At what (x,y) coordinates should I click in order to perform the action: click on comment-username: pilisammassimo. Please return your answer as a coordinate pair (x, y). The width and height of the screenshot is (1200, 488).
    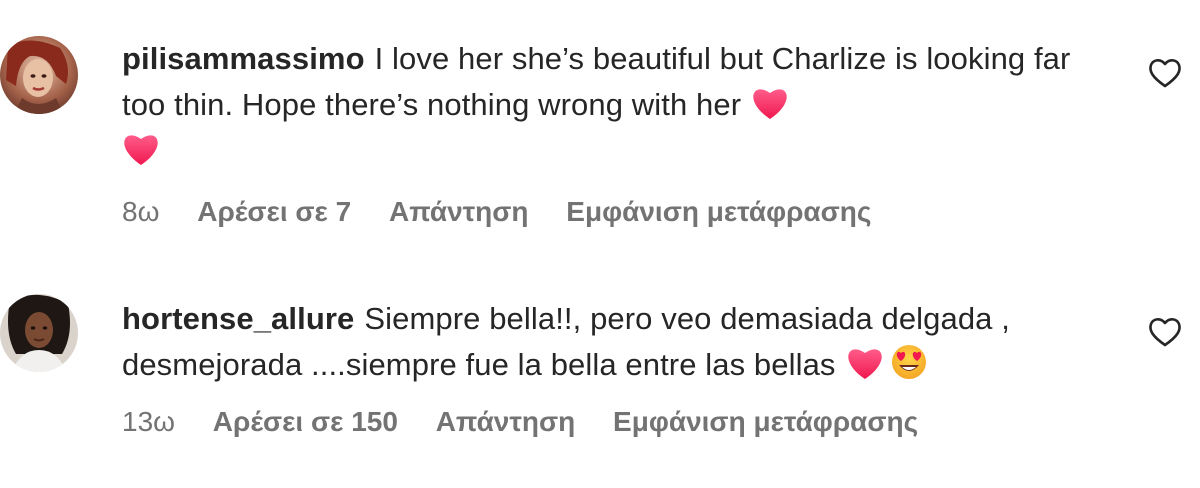
    Looking at the image, I should click on (243, 58).